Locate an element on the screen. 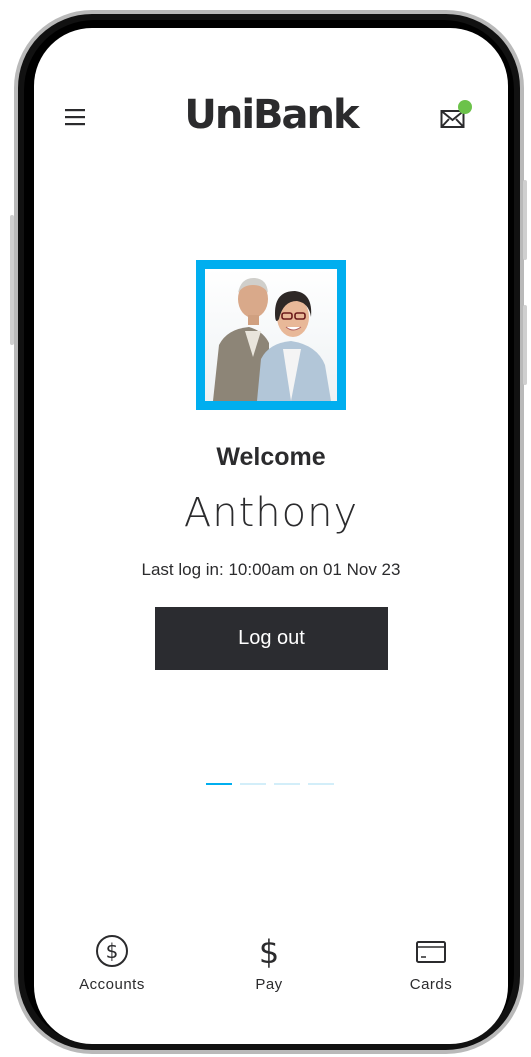 The image size is (531, 1057). bottom-navigation: $ Accounts $ Pay Cards is located at coordinates (271, 968).